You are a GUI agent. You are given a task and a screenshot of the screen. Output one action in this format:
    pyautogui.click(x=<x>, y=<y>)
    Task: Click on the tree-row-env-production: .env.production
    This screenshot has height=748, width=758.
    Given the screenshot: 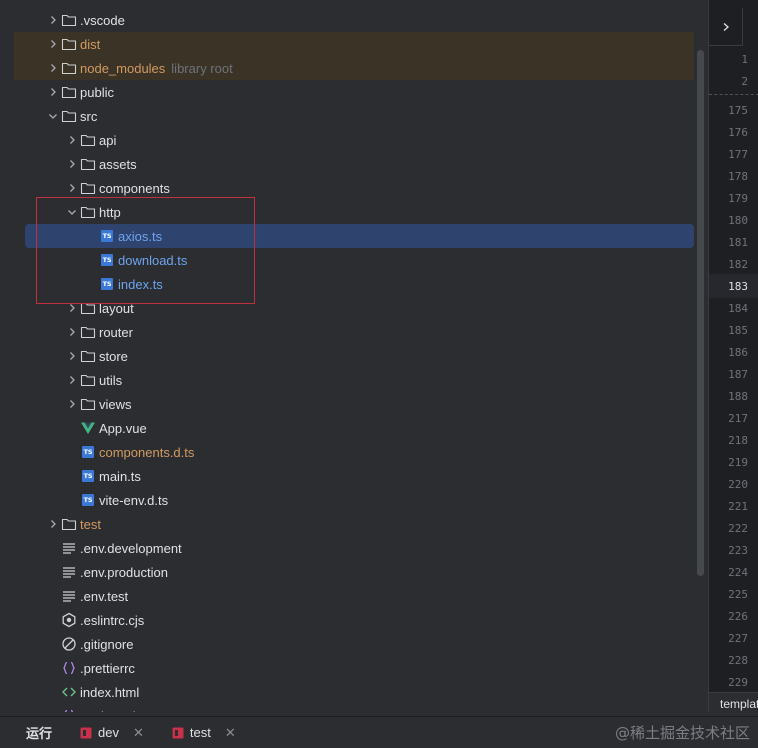 What is the action you would take?
    pyautogui.click(x=354, y=572)
    